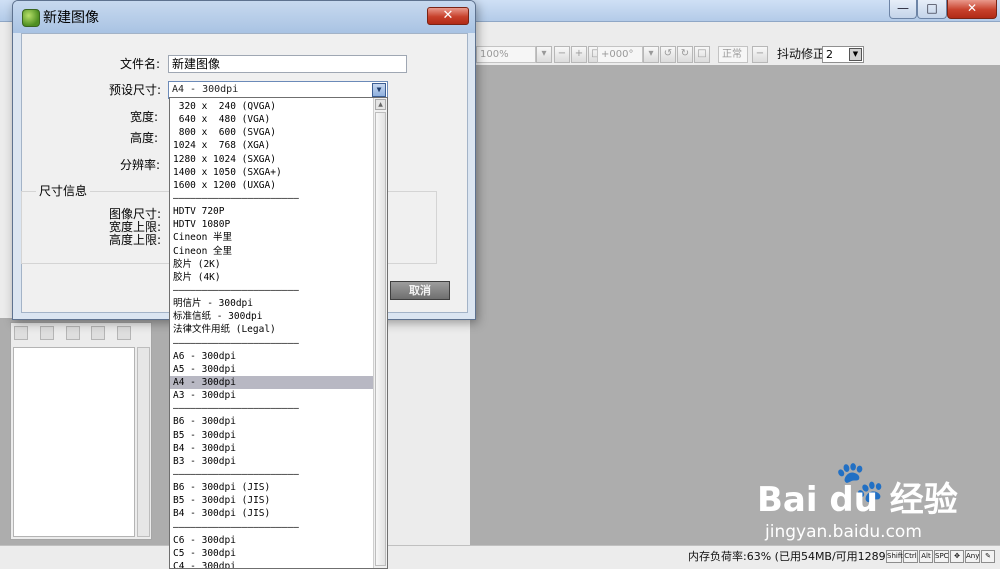 This screenshot has height=569, width=1000. What do you see at coordinates (685, 54) in the screenshot?
I see `rotate-right-button: ↻` at bounding box center [685, 54].